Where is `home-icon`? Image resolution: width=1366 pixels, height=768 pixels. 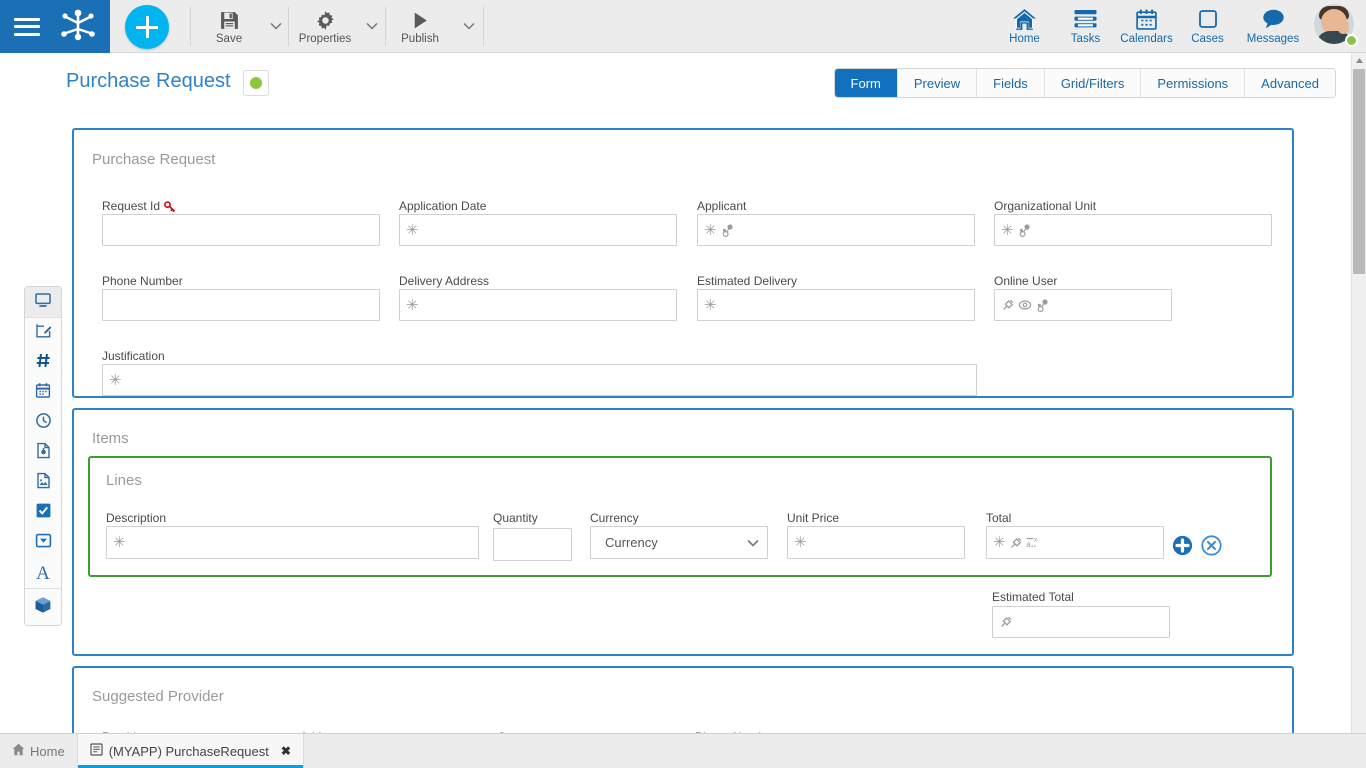
home-icon is located at coordinates (18, 751).